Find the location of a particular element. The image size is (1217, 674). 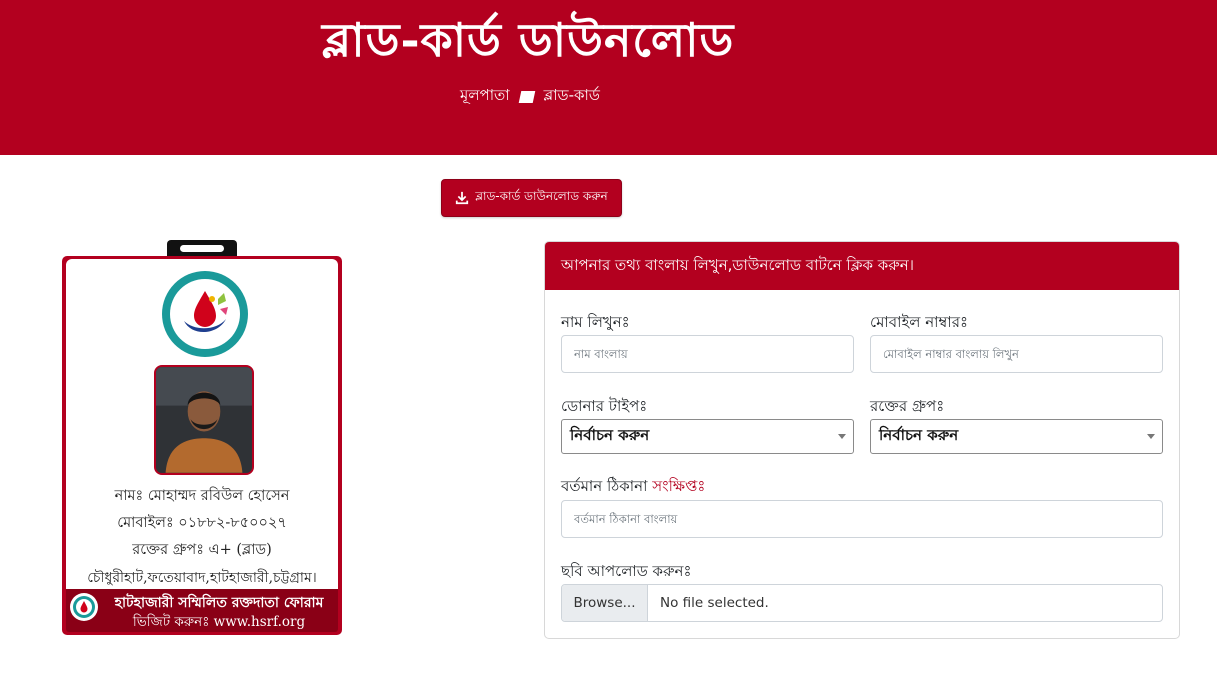

address-label: বর্তমান ঠিকানা সংক্ষিপ্তঃ is located at coordinates (633, 487).